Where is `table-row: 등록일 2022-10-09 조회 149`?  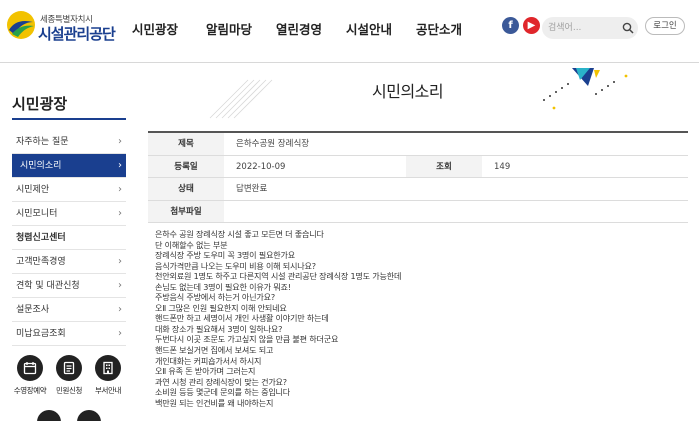
table-row: 등록일 2022-10-09 조회 149 is located at coordinates (418, 166).